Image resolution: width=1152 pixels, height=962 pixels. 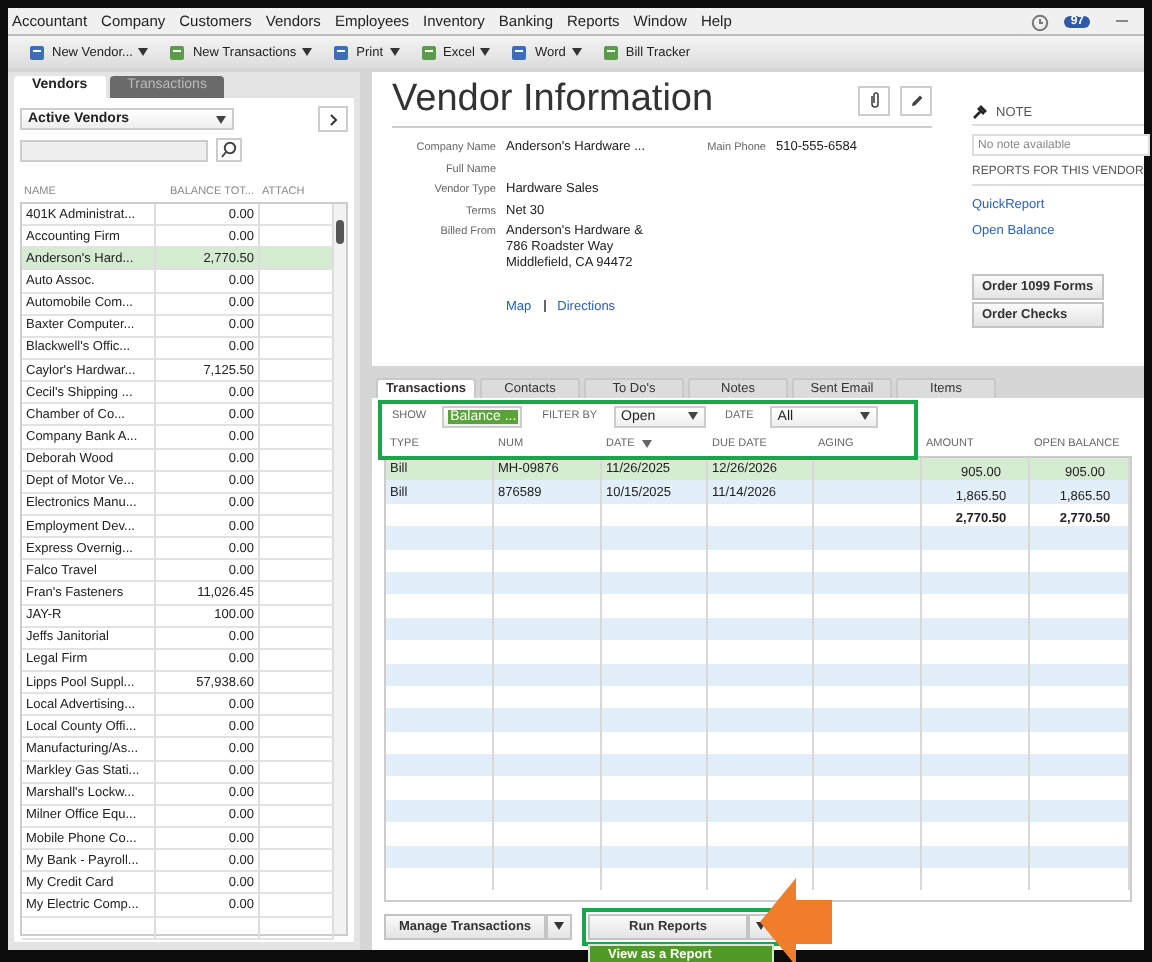 I want to click on paperclip-icon, so click(x=874, y=100).